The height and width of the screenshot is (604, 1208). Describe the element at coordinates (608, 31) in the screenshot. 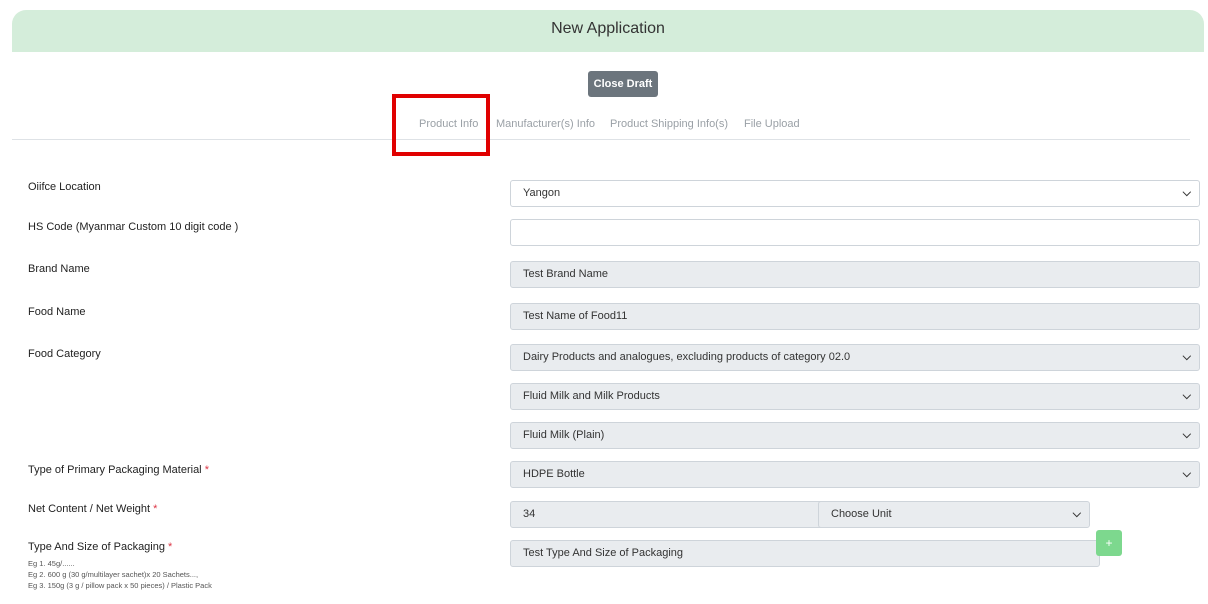

I see `page-title: New Application` at that location.